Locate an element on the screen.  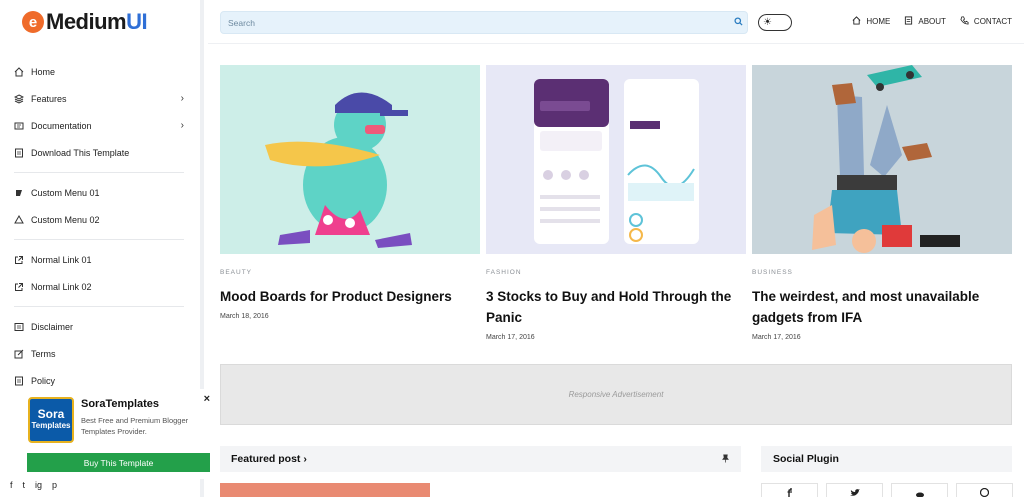
close-icon: × is located at coordinates (207, 399).